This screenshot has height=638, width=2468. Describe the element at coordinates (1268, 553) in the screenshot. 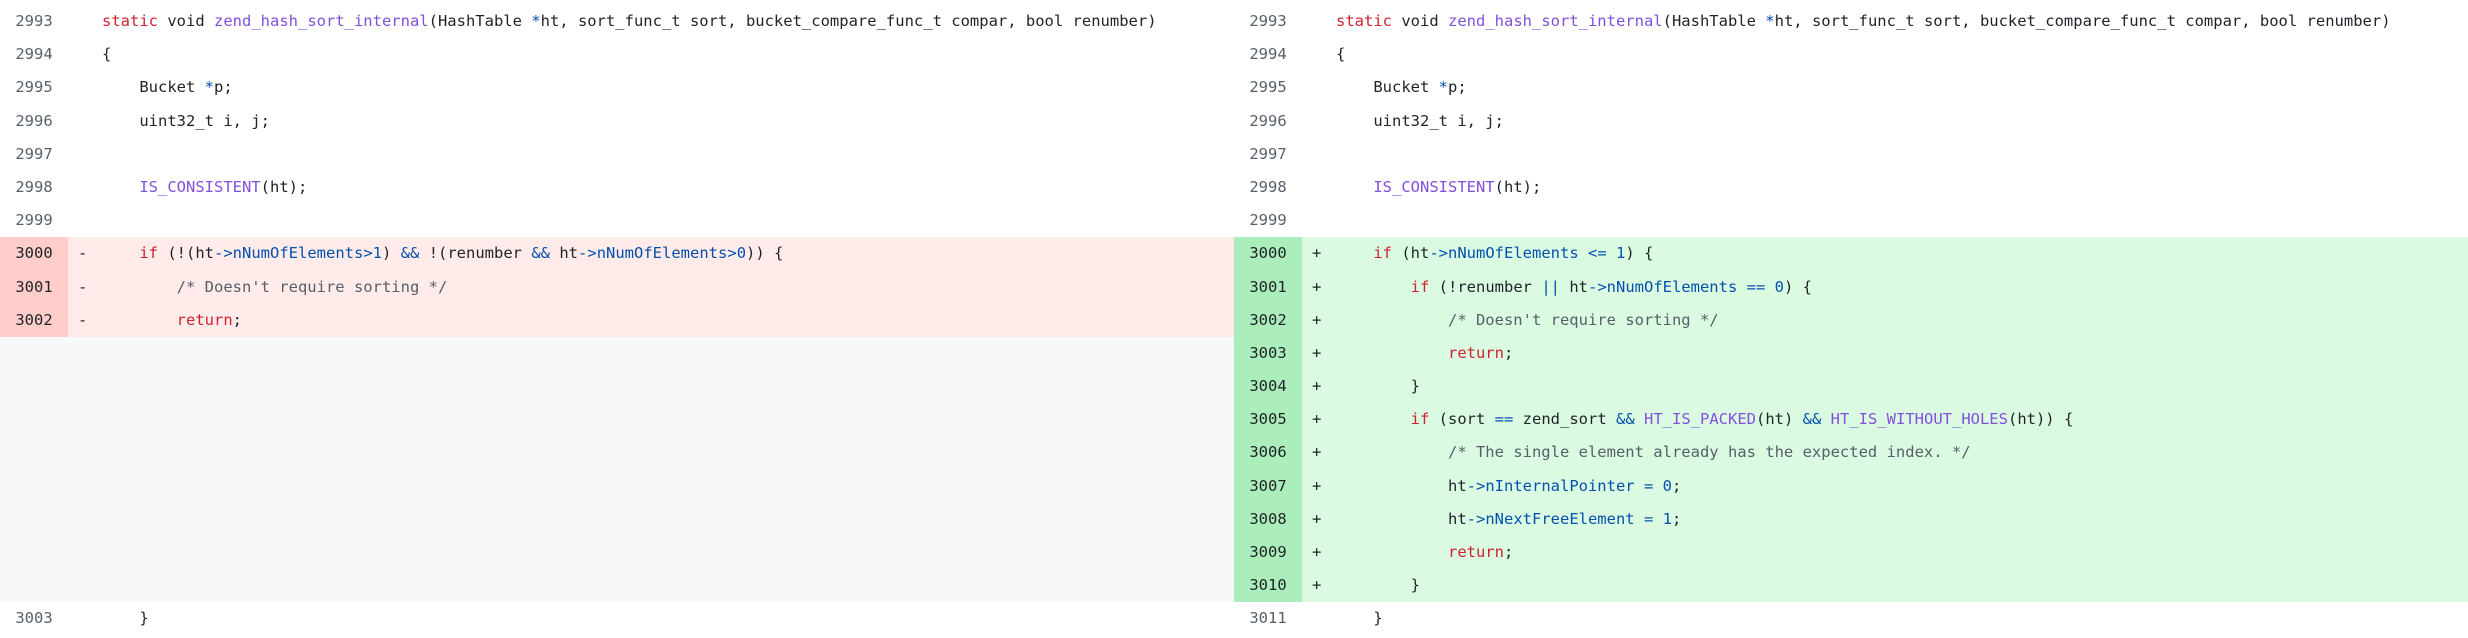

I see `line-number: 3009` at that location.